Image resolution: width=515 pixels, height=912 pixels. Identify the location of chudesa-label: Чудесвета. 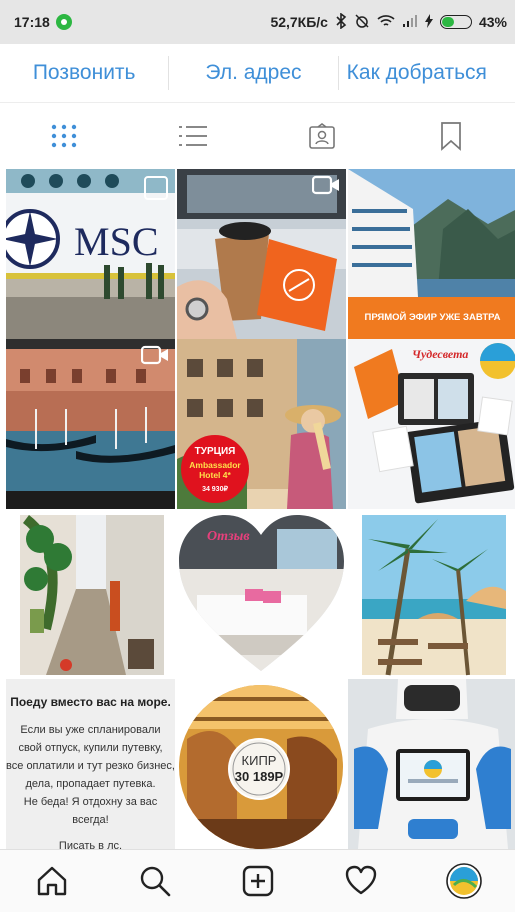
(440, 354).